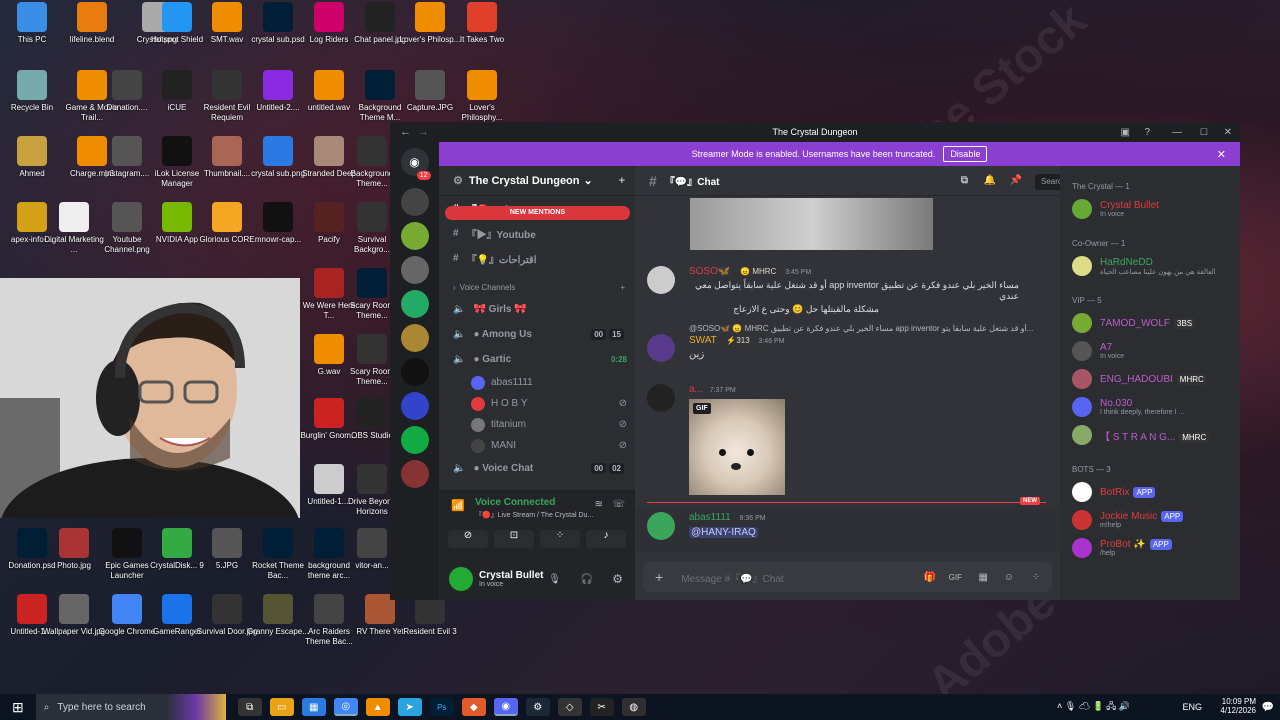 This screenshot has width=1280, height=720. Describe the element at coordinates (554, 579) in the screenshot. I see `microphone-icon: 🎙` at that location.